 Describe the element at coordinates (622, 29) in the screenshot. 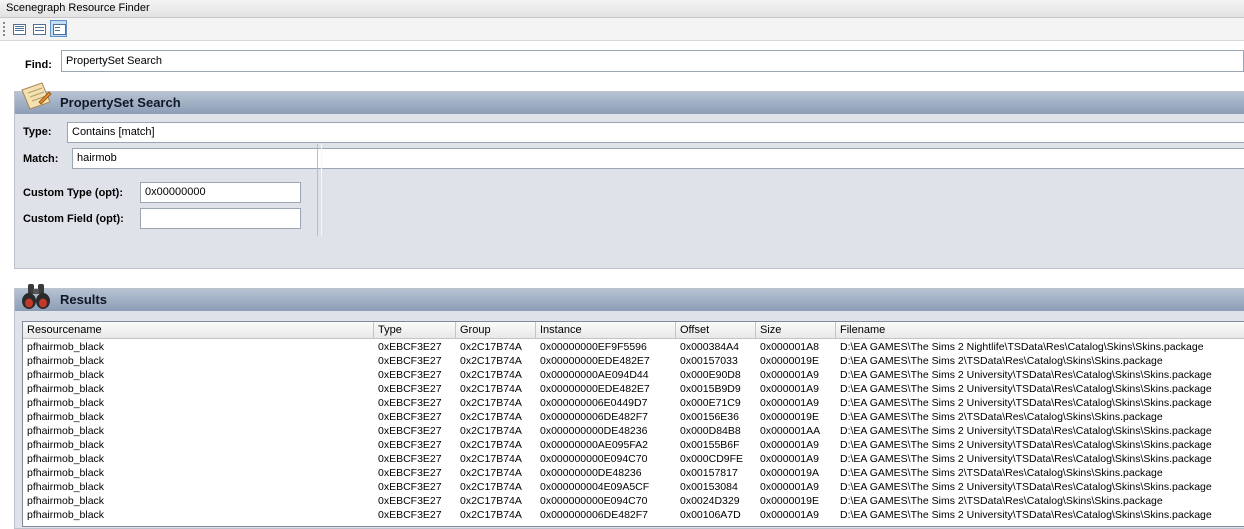

I see `toolbar` at that location.